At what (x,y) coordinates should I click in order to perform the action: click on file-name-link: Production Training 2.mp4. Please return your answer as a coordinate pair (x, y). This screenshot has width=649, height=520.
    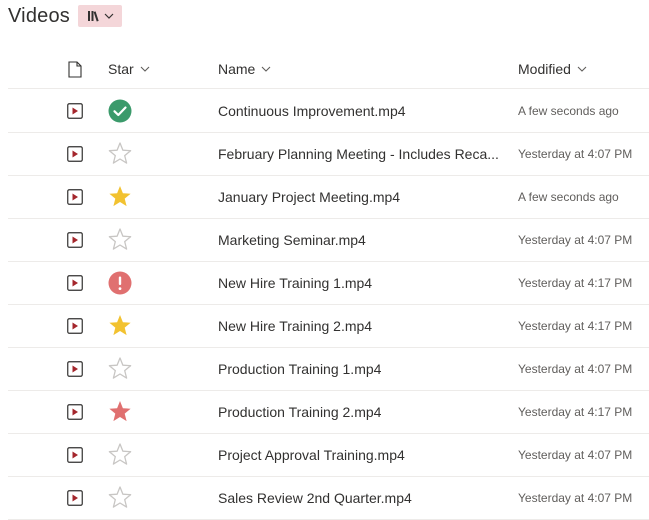
    Looking at the image, I should click on (360, 411).